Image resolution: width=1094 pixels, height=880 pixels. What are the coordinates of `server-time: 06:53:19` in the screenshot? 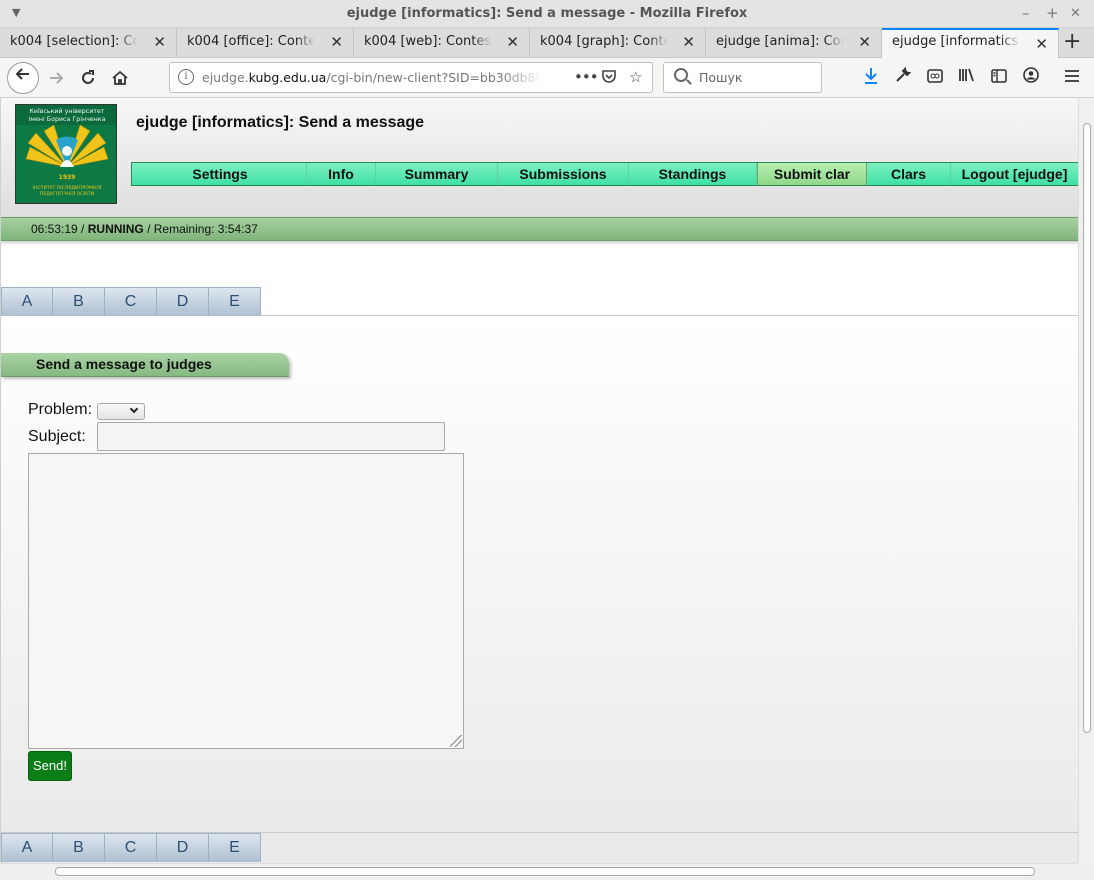 It's located at (54, 229).